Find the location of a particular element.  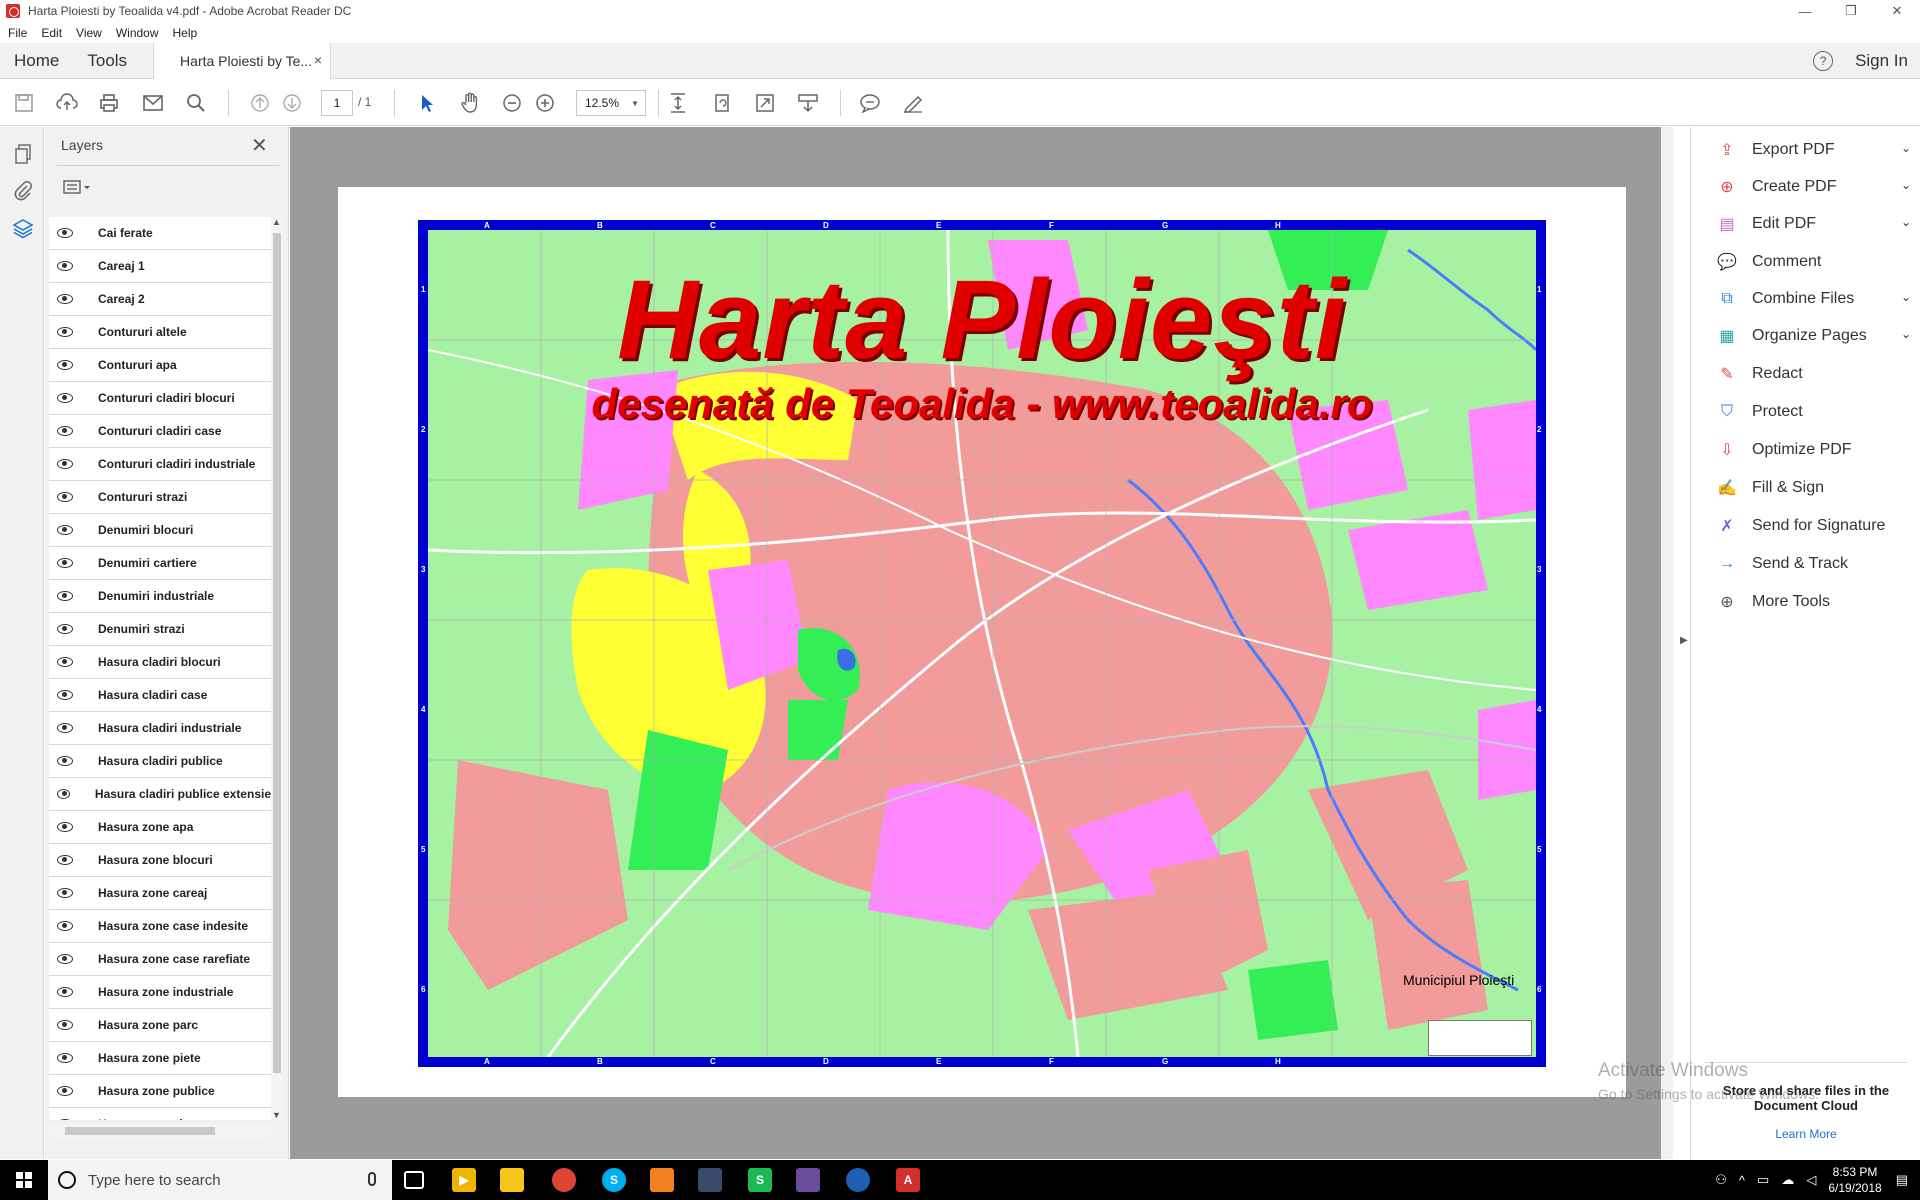

menu-edit: Edit is located at coordinates (51, 33).